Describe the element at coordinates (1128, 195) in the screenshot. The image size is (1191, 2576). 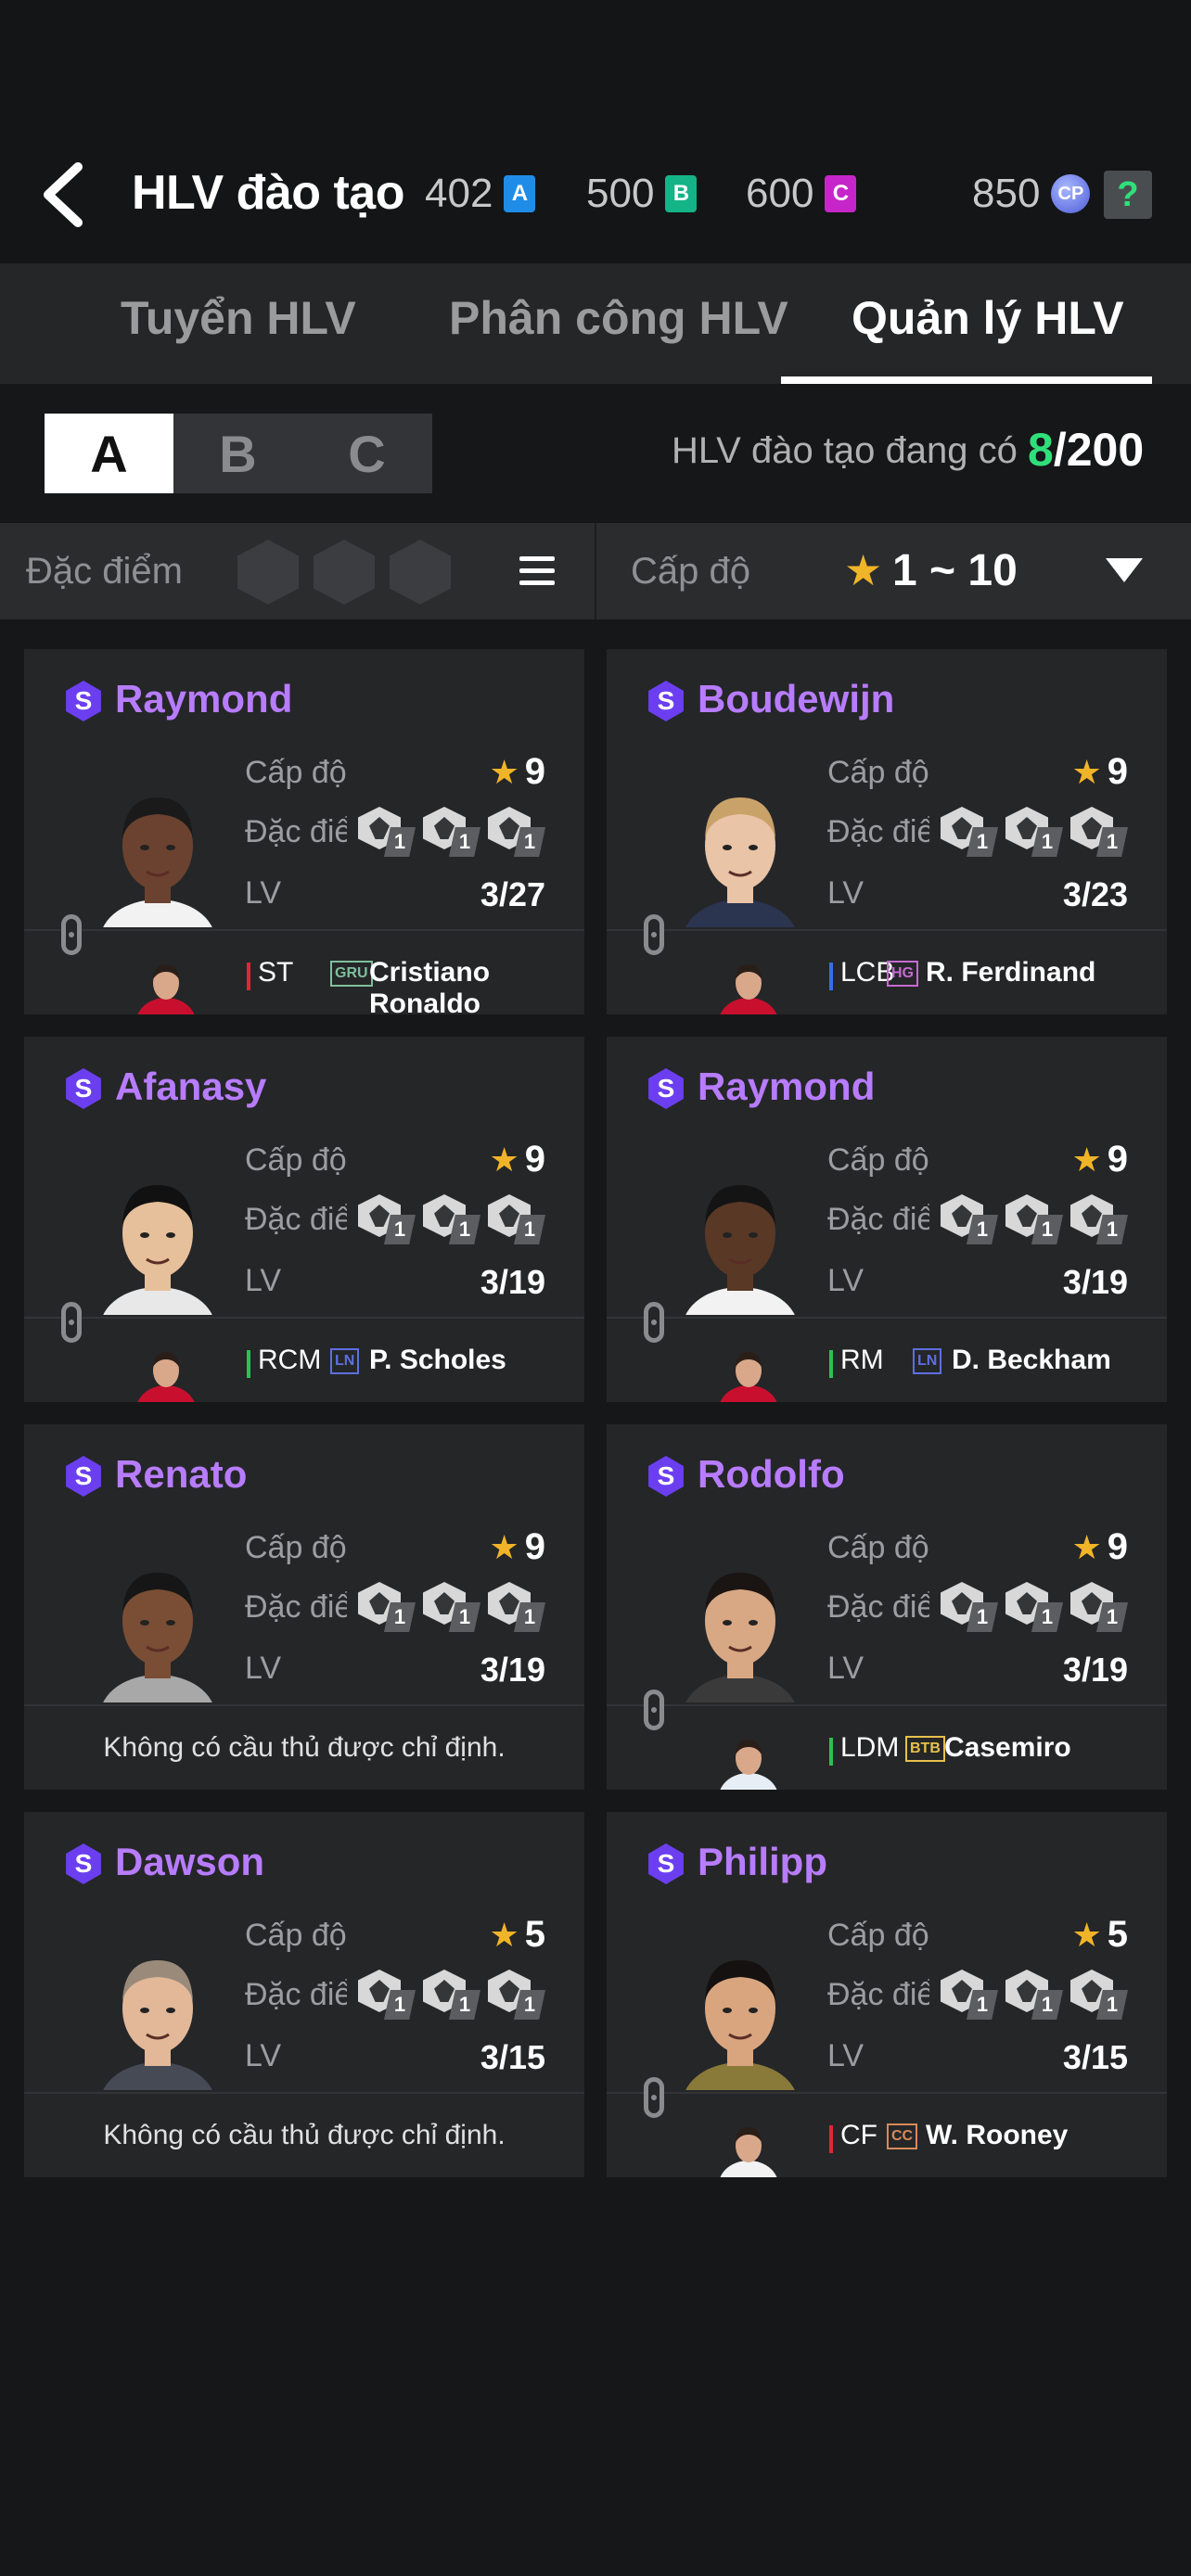
I see `help-button: ?` at that location.